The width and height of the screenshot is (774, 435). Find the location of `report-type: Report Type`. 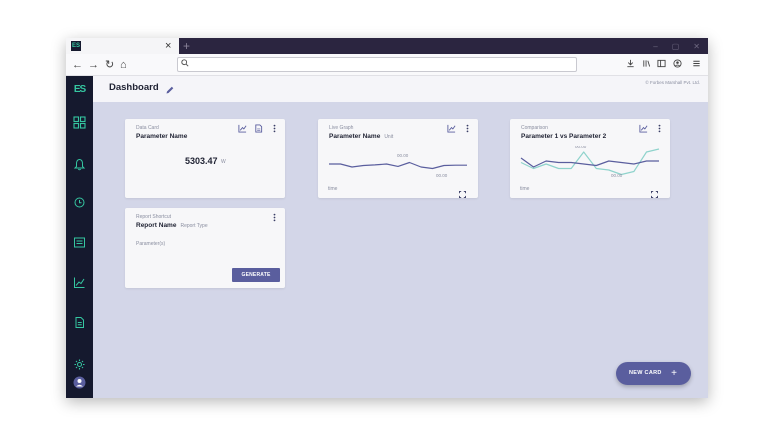

report-type: Report Type is located at coordinates (194, 226).